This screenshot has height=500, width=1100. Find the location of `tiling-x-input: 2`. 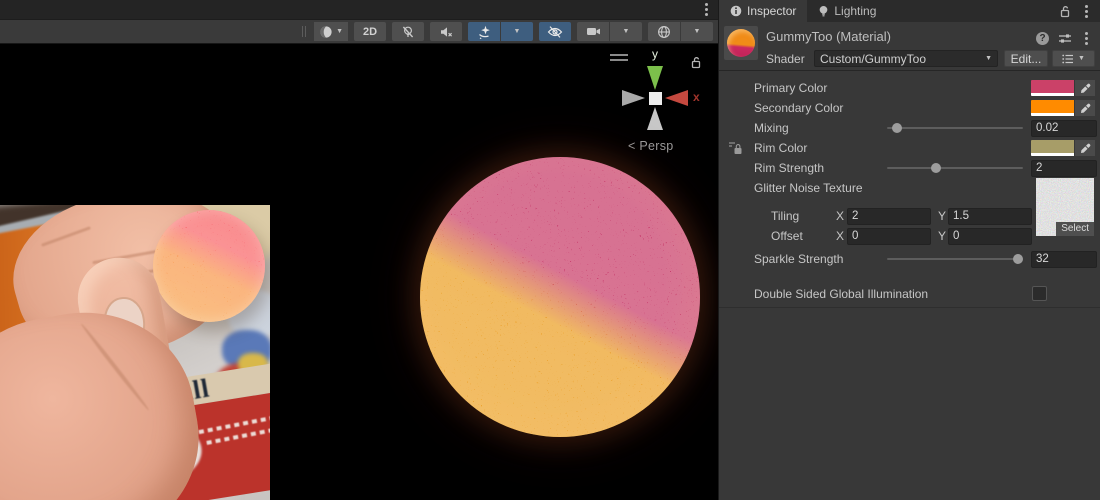

tiling-x-input: 2 is located at coordinates (889, 216).